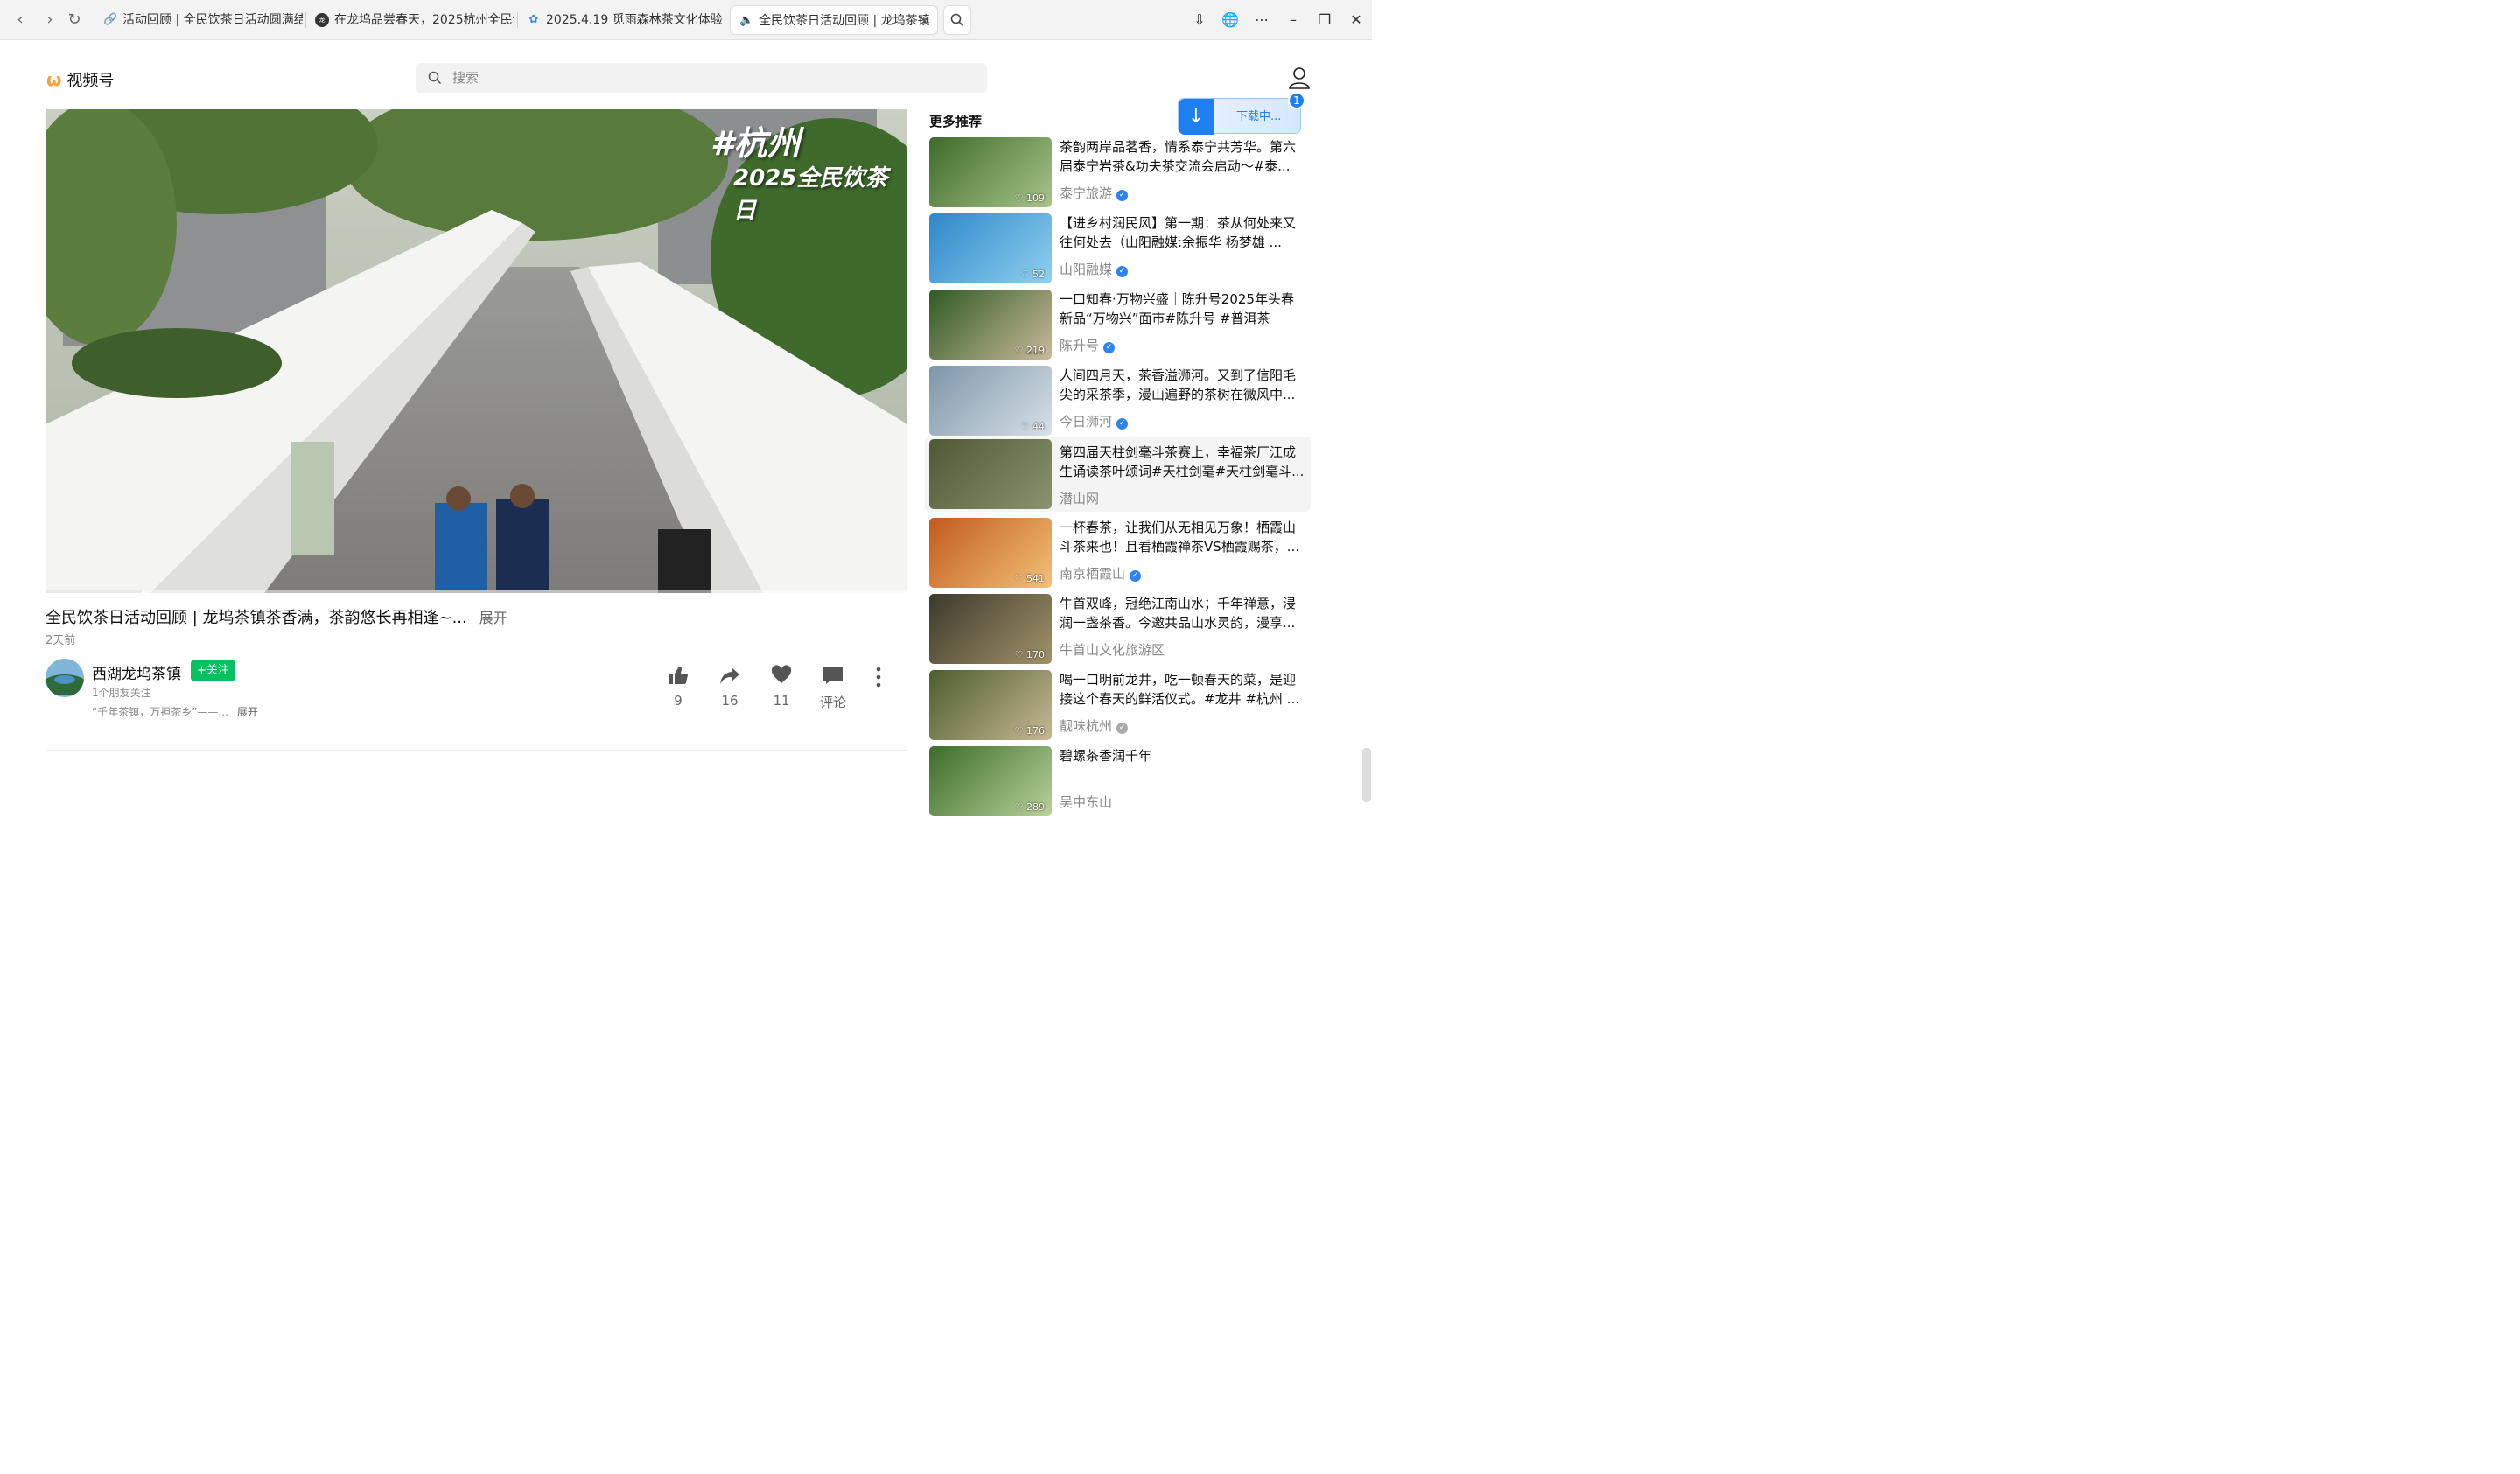 Image resolution: width=2520 pixels, height=1474 pixels. What do you see at coordinates (956, 121) in the screenshot?
I see `recommend-heading: 更多推荐` at bounding box center [956, 121].